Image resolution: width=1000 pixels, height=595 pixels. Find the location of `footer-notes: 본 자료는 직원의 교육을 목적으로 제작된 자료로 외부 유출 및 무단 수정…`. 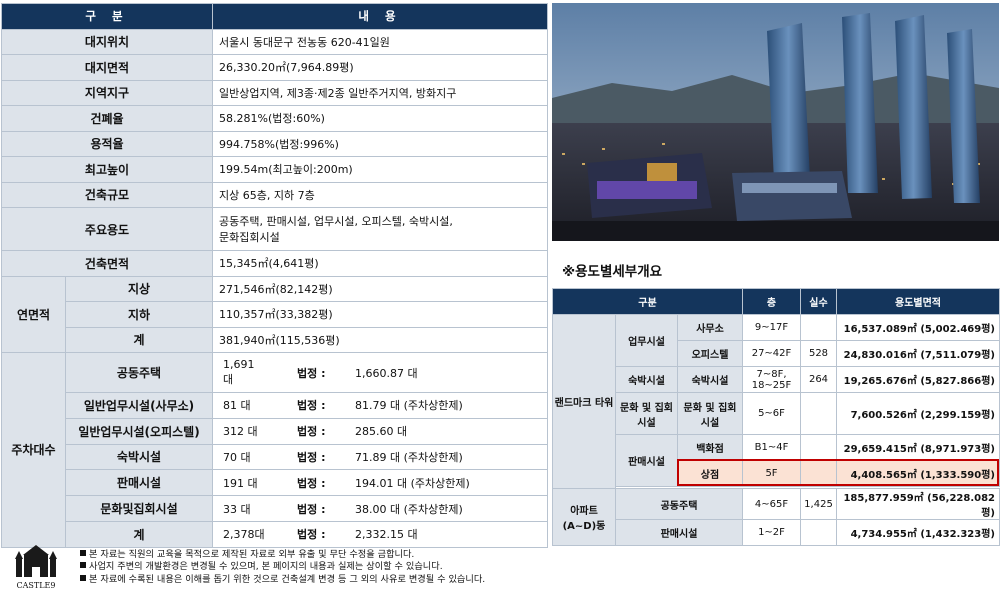

footer-notes: 본 자료는 직원의 교육을 목적으로 제작된 자료로 외부 유출 및 무단 수정… is located at coordinates (282, 567).